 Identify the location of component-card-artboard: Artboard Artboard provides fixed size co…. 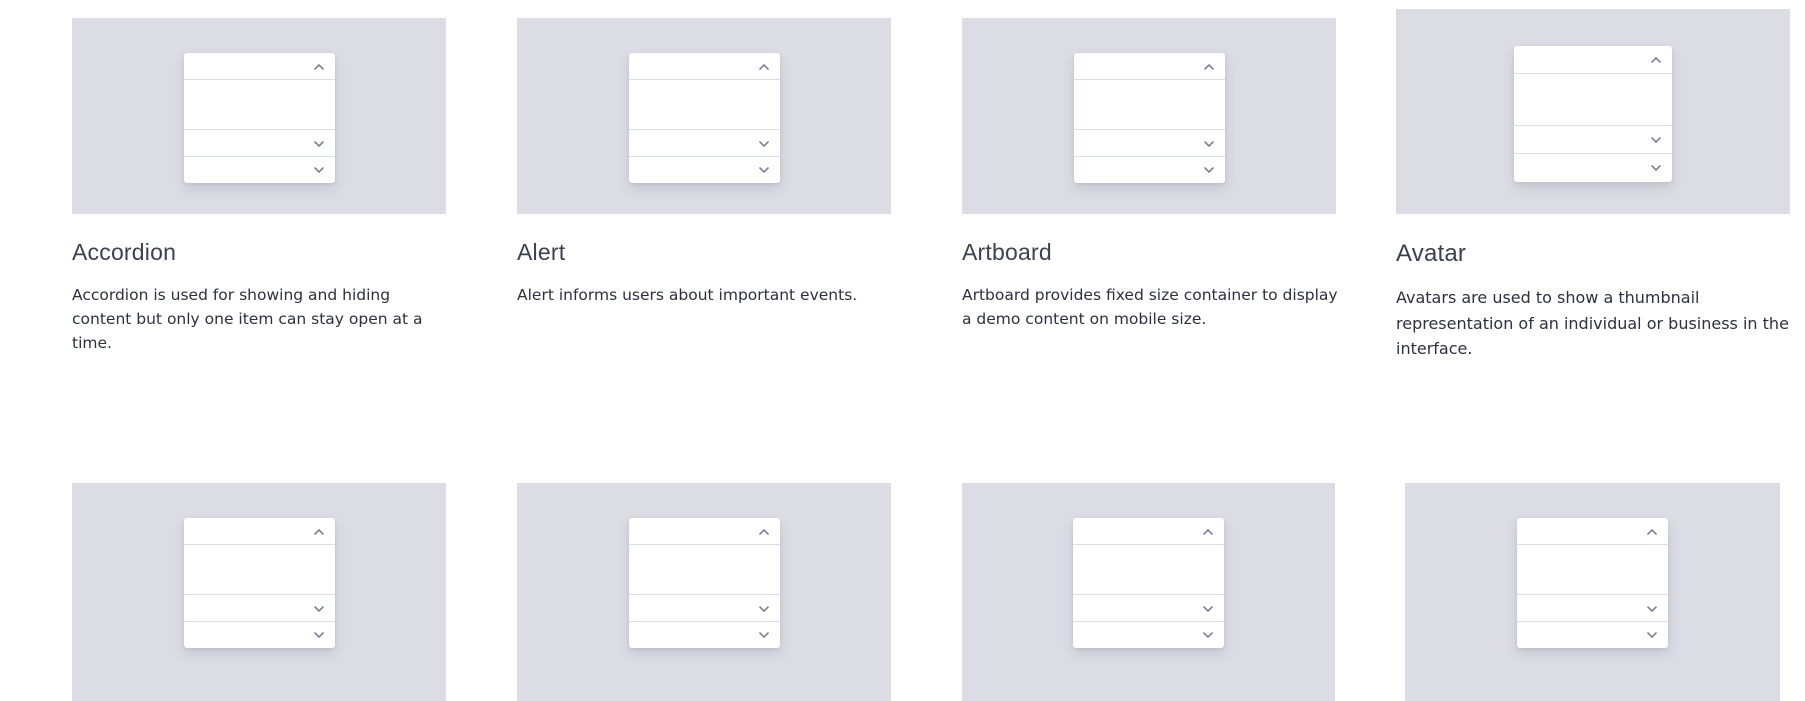
(1150, 178).